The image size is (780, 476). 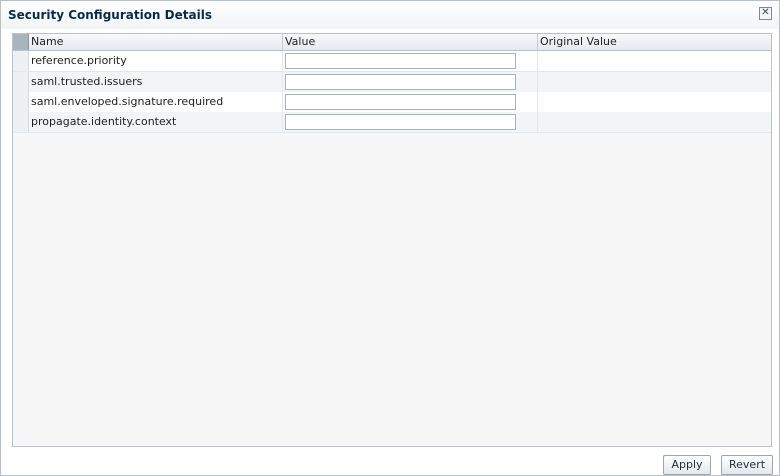 What do you see at coordinates (765, 13) in the screenshot?
I see `close-icon: ✕` at bounding box center [765, 13].